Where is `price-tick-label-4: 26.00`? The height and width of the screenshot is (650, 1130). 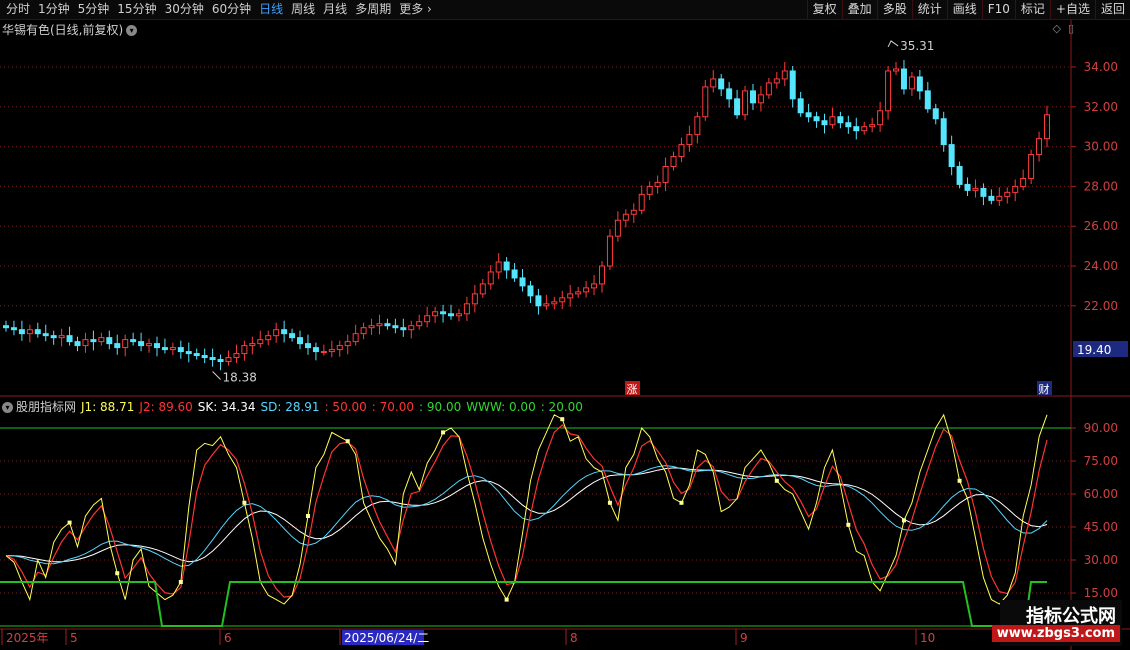 price-tick-label-4: 26.00 is located at coordinates (1101, 226).